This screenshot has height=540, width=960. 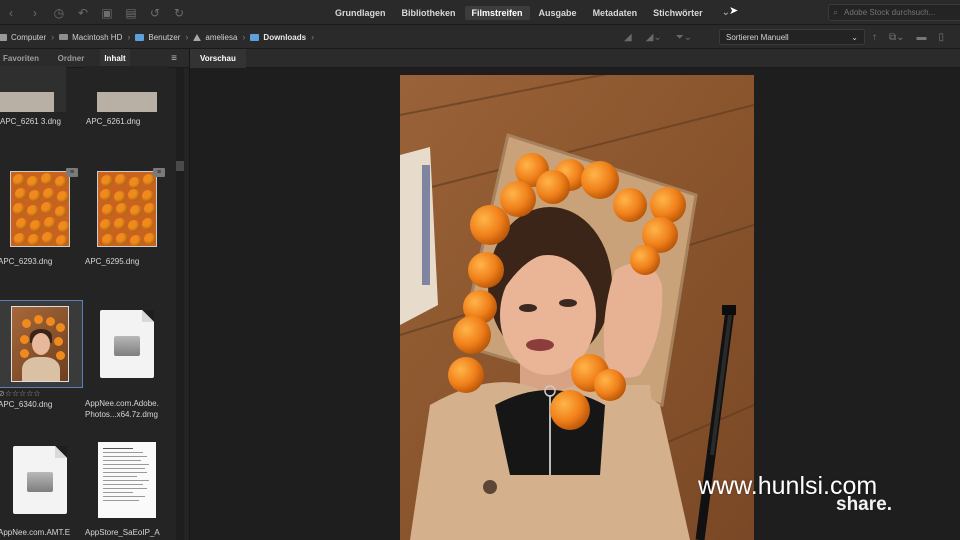 What do you see at coordinates (218, 58) in the screenshot?
I see `tab-vorschau: Vorschau` at bounding box center [218, 58].